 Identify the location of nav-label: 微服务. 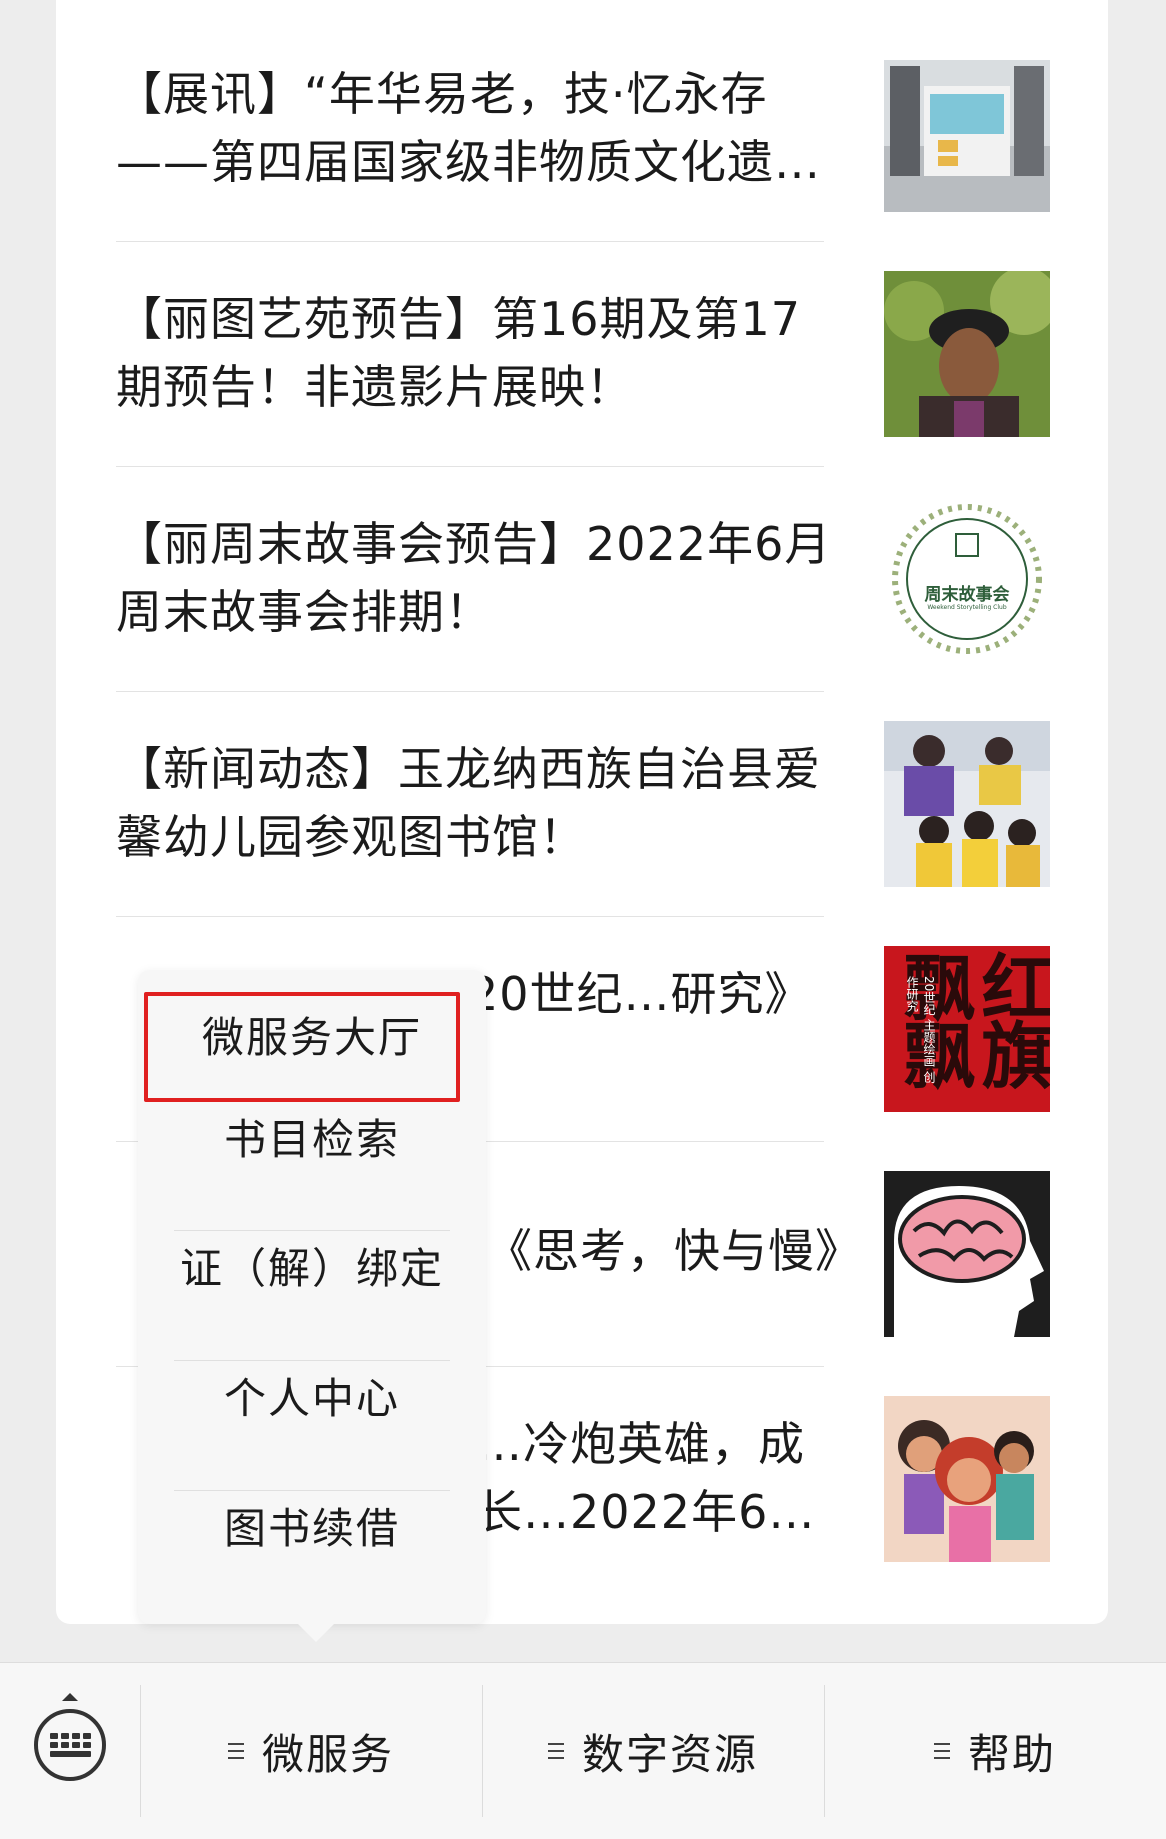
(327, 1754).